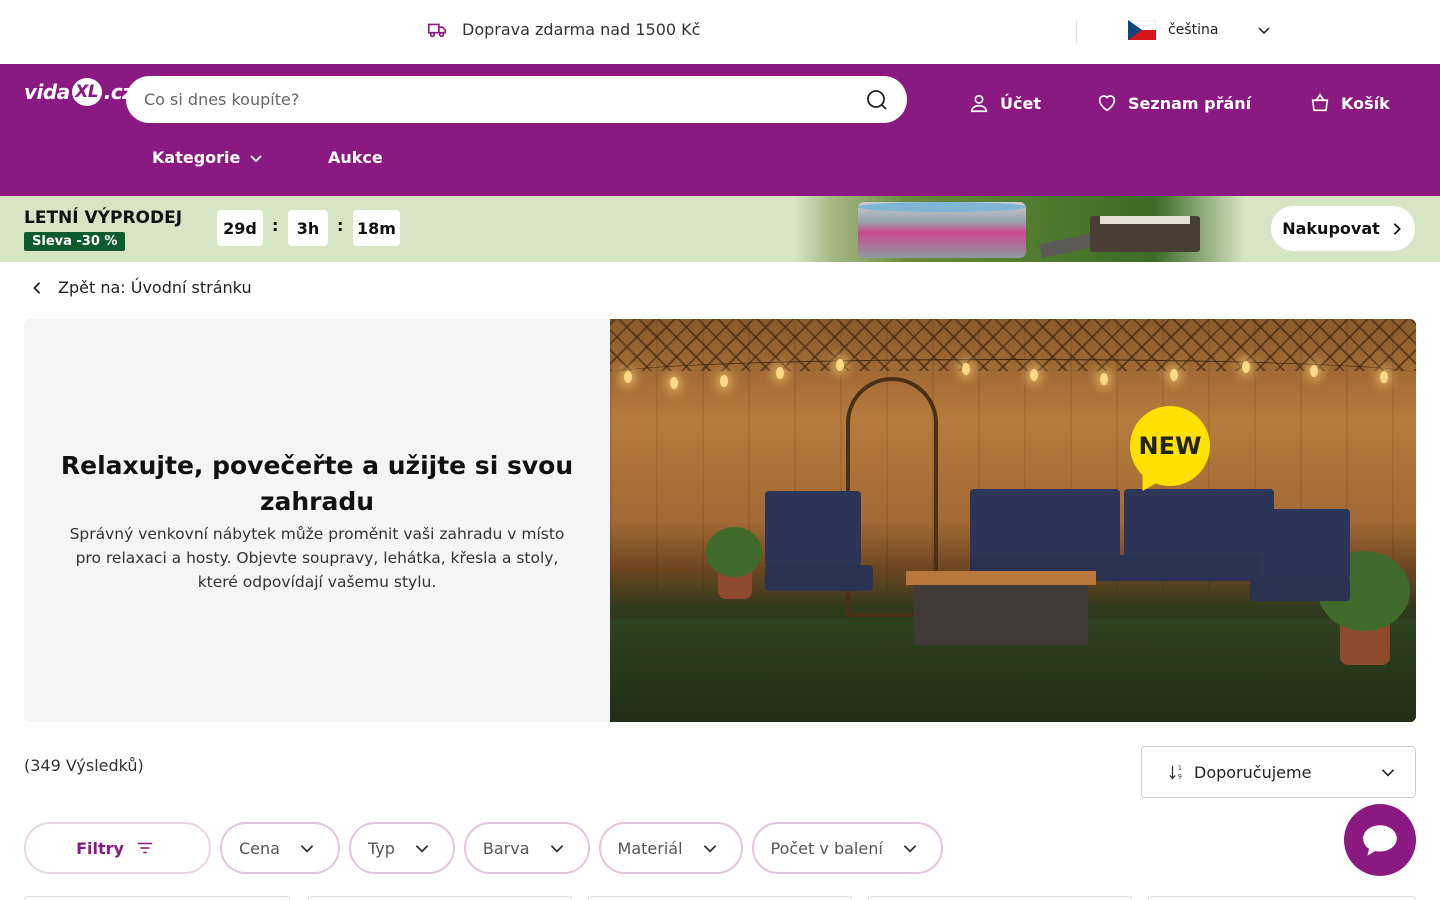 The image size is (1440, 900). I want to click on back-link-label: Zpět na: Úvodní stránku, so click(155, 287).